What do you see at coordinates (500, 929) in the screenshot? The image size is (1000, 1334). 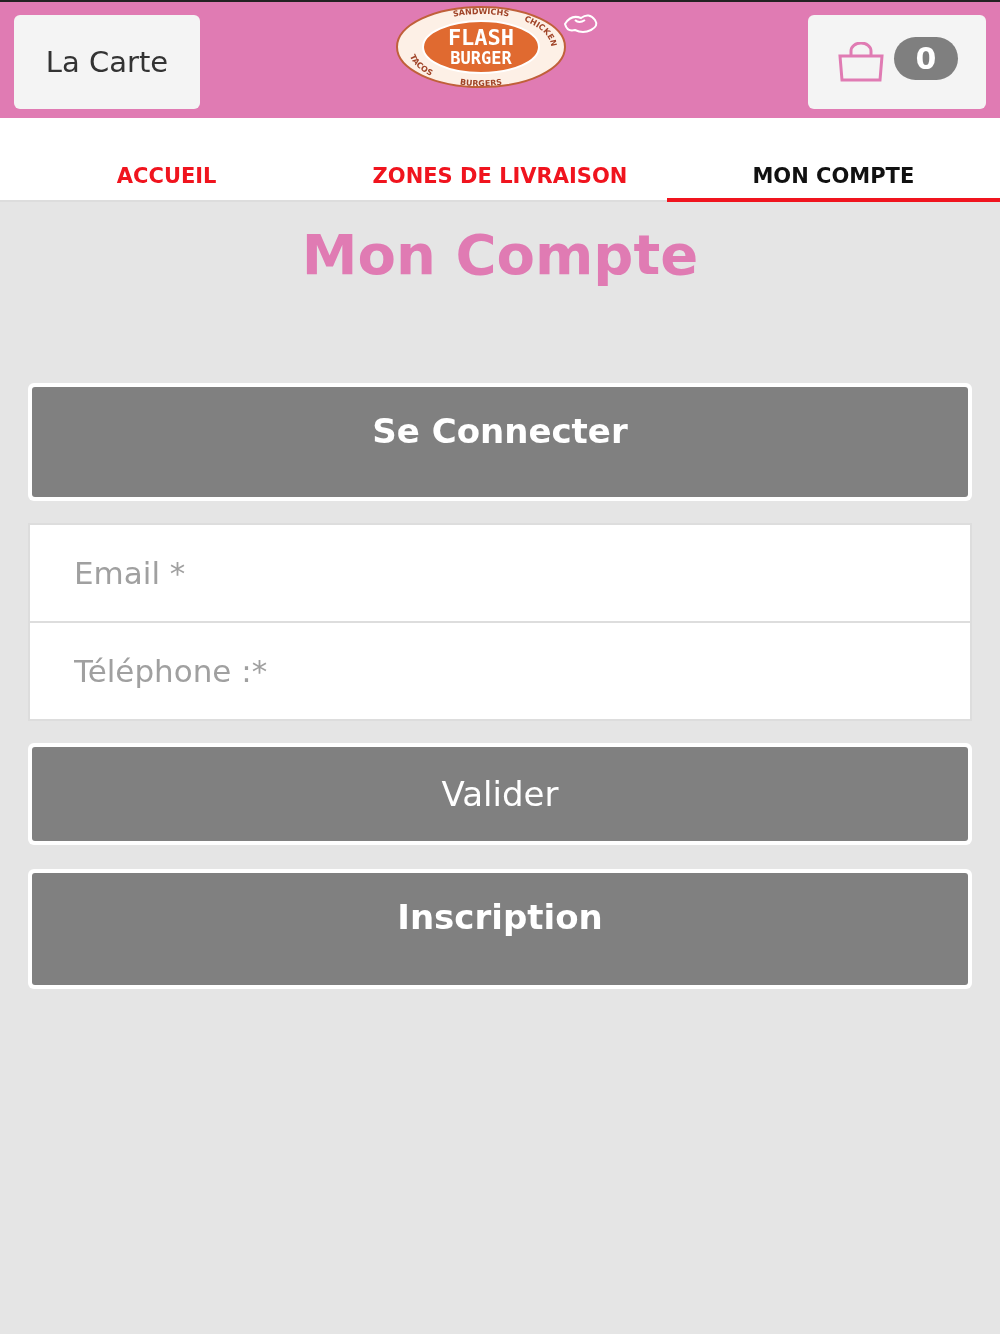 I see `signup-button: Inscription` at bounding box center [500, 929].